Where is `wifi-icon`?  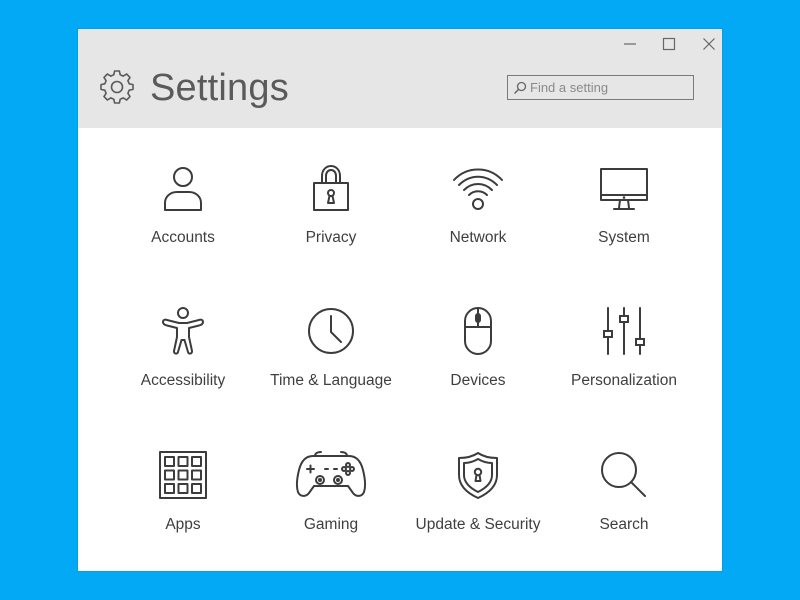
wifi-icon is located at coordinates (478, 188).